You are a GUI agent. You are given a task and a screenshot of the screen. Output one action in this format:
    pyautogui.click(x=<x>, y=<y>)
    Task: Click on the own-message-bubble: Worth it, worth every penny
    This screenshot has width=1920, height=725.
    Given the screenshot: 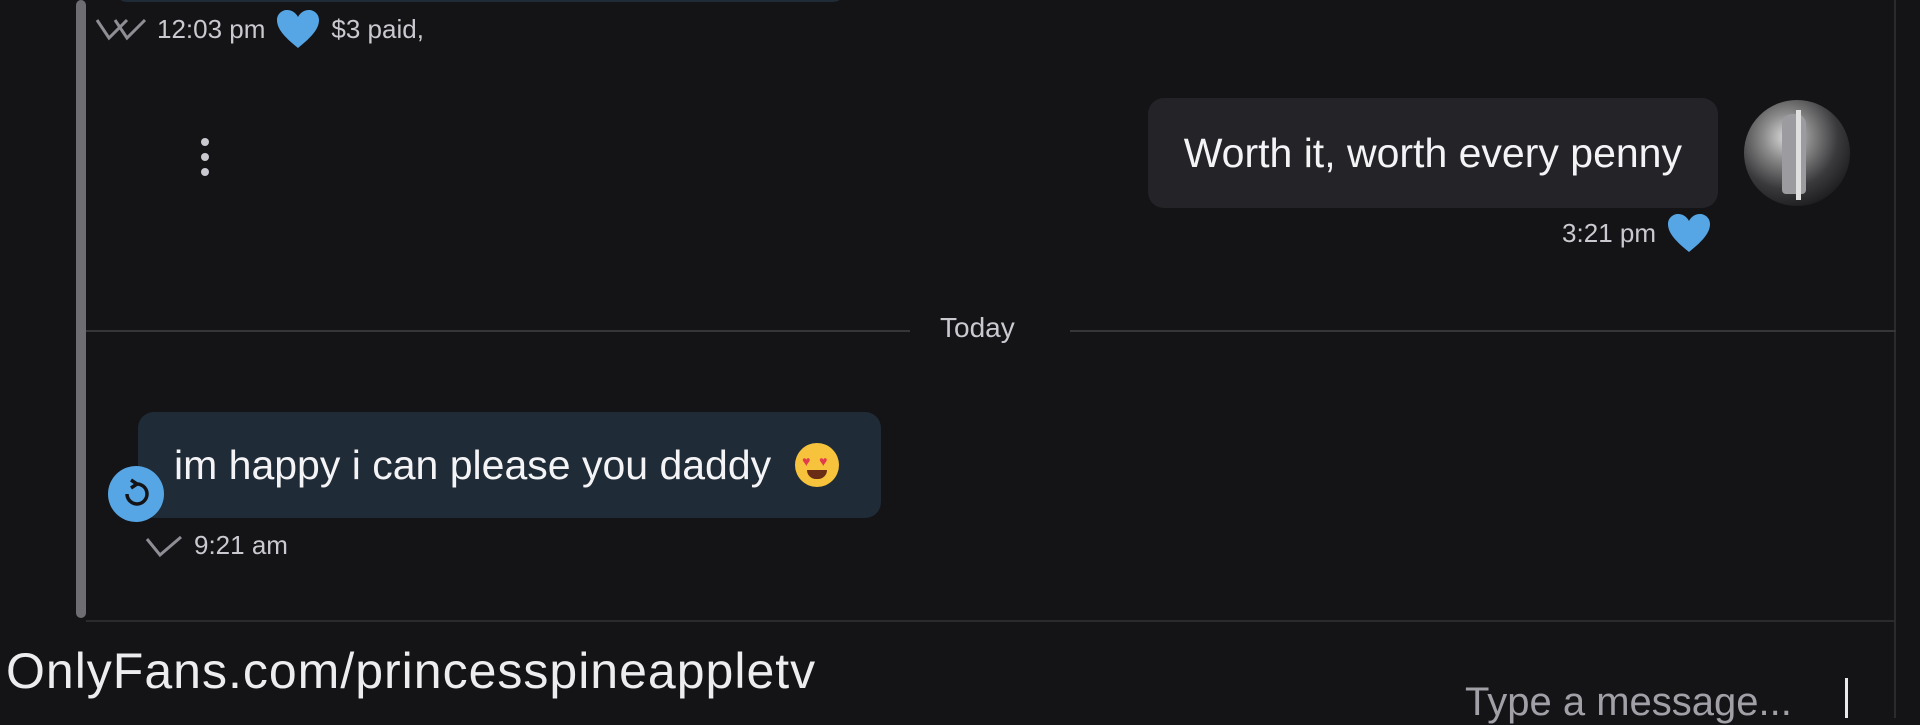 What is the action you would take?
    pyautogui.click(x=1432, y=153)
    